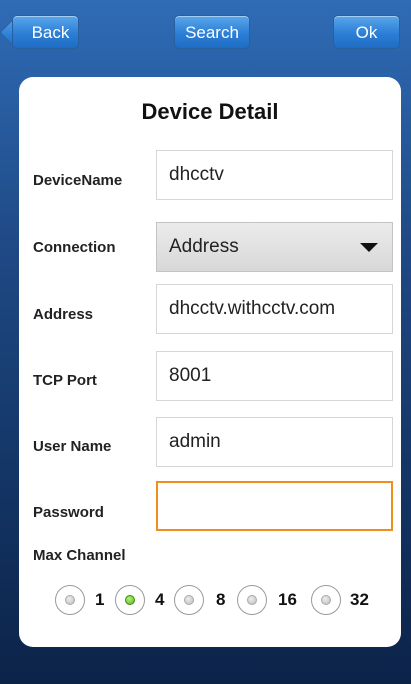 Image resolution: width=411 pixels, height=684 pixels. Describe the element at coordinates (287, 599) in the screenshot. I see `channel-16-label: 16` at that location.